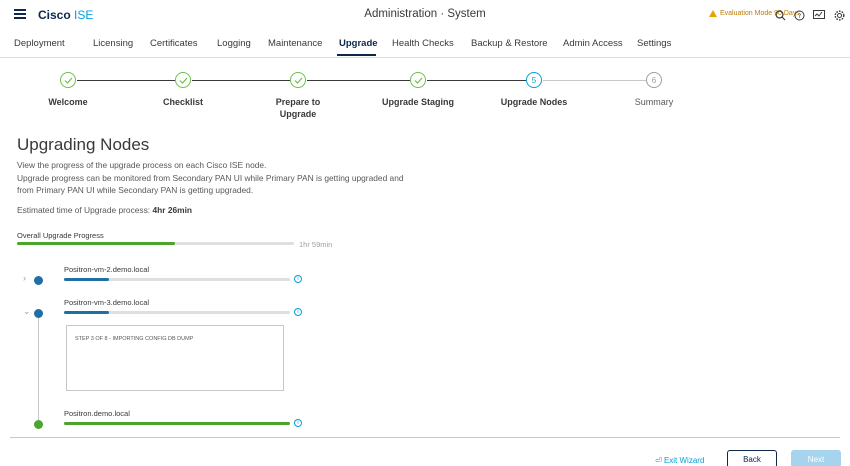 This screenshot has width=850, height=466. I want to click on step-label-staging: Upgrade Staging, so click(417, 102).